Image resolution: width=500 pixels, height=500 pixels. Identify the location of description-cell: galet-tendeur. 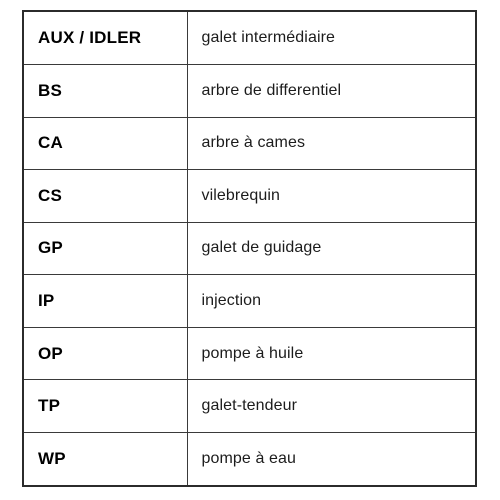
(331, 406).